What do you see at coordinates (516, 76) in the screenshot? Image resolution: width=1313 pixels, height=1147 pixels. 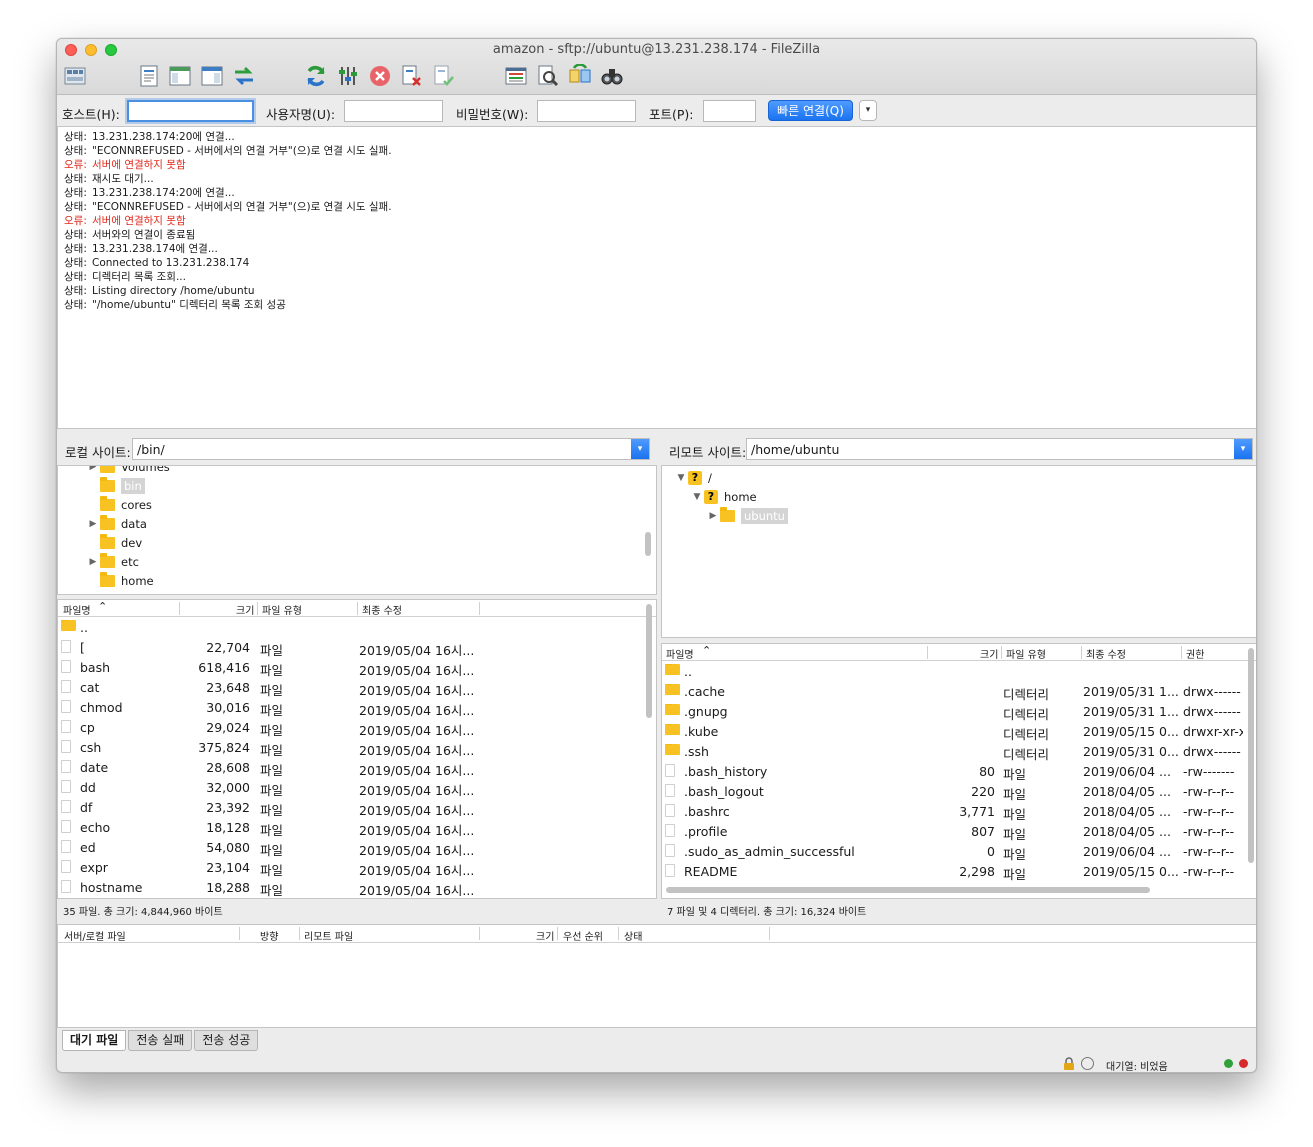 I see `directory-compare-icon` at bounding box center [516, 76].